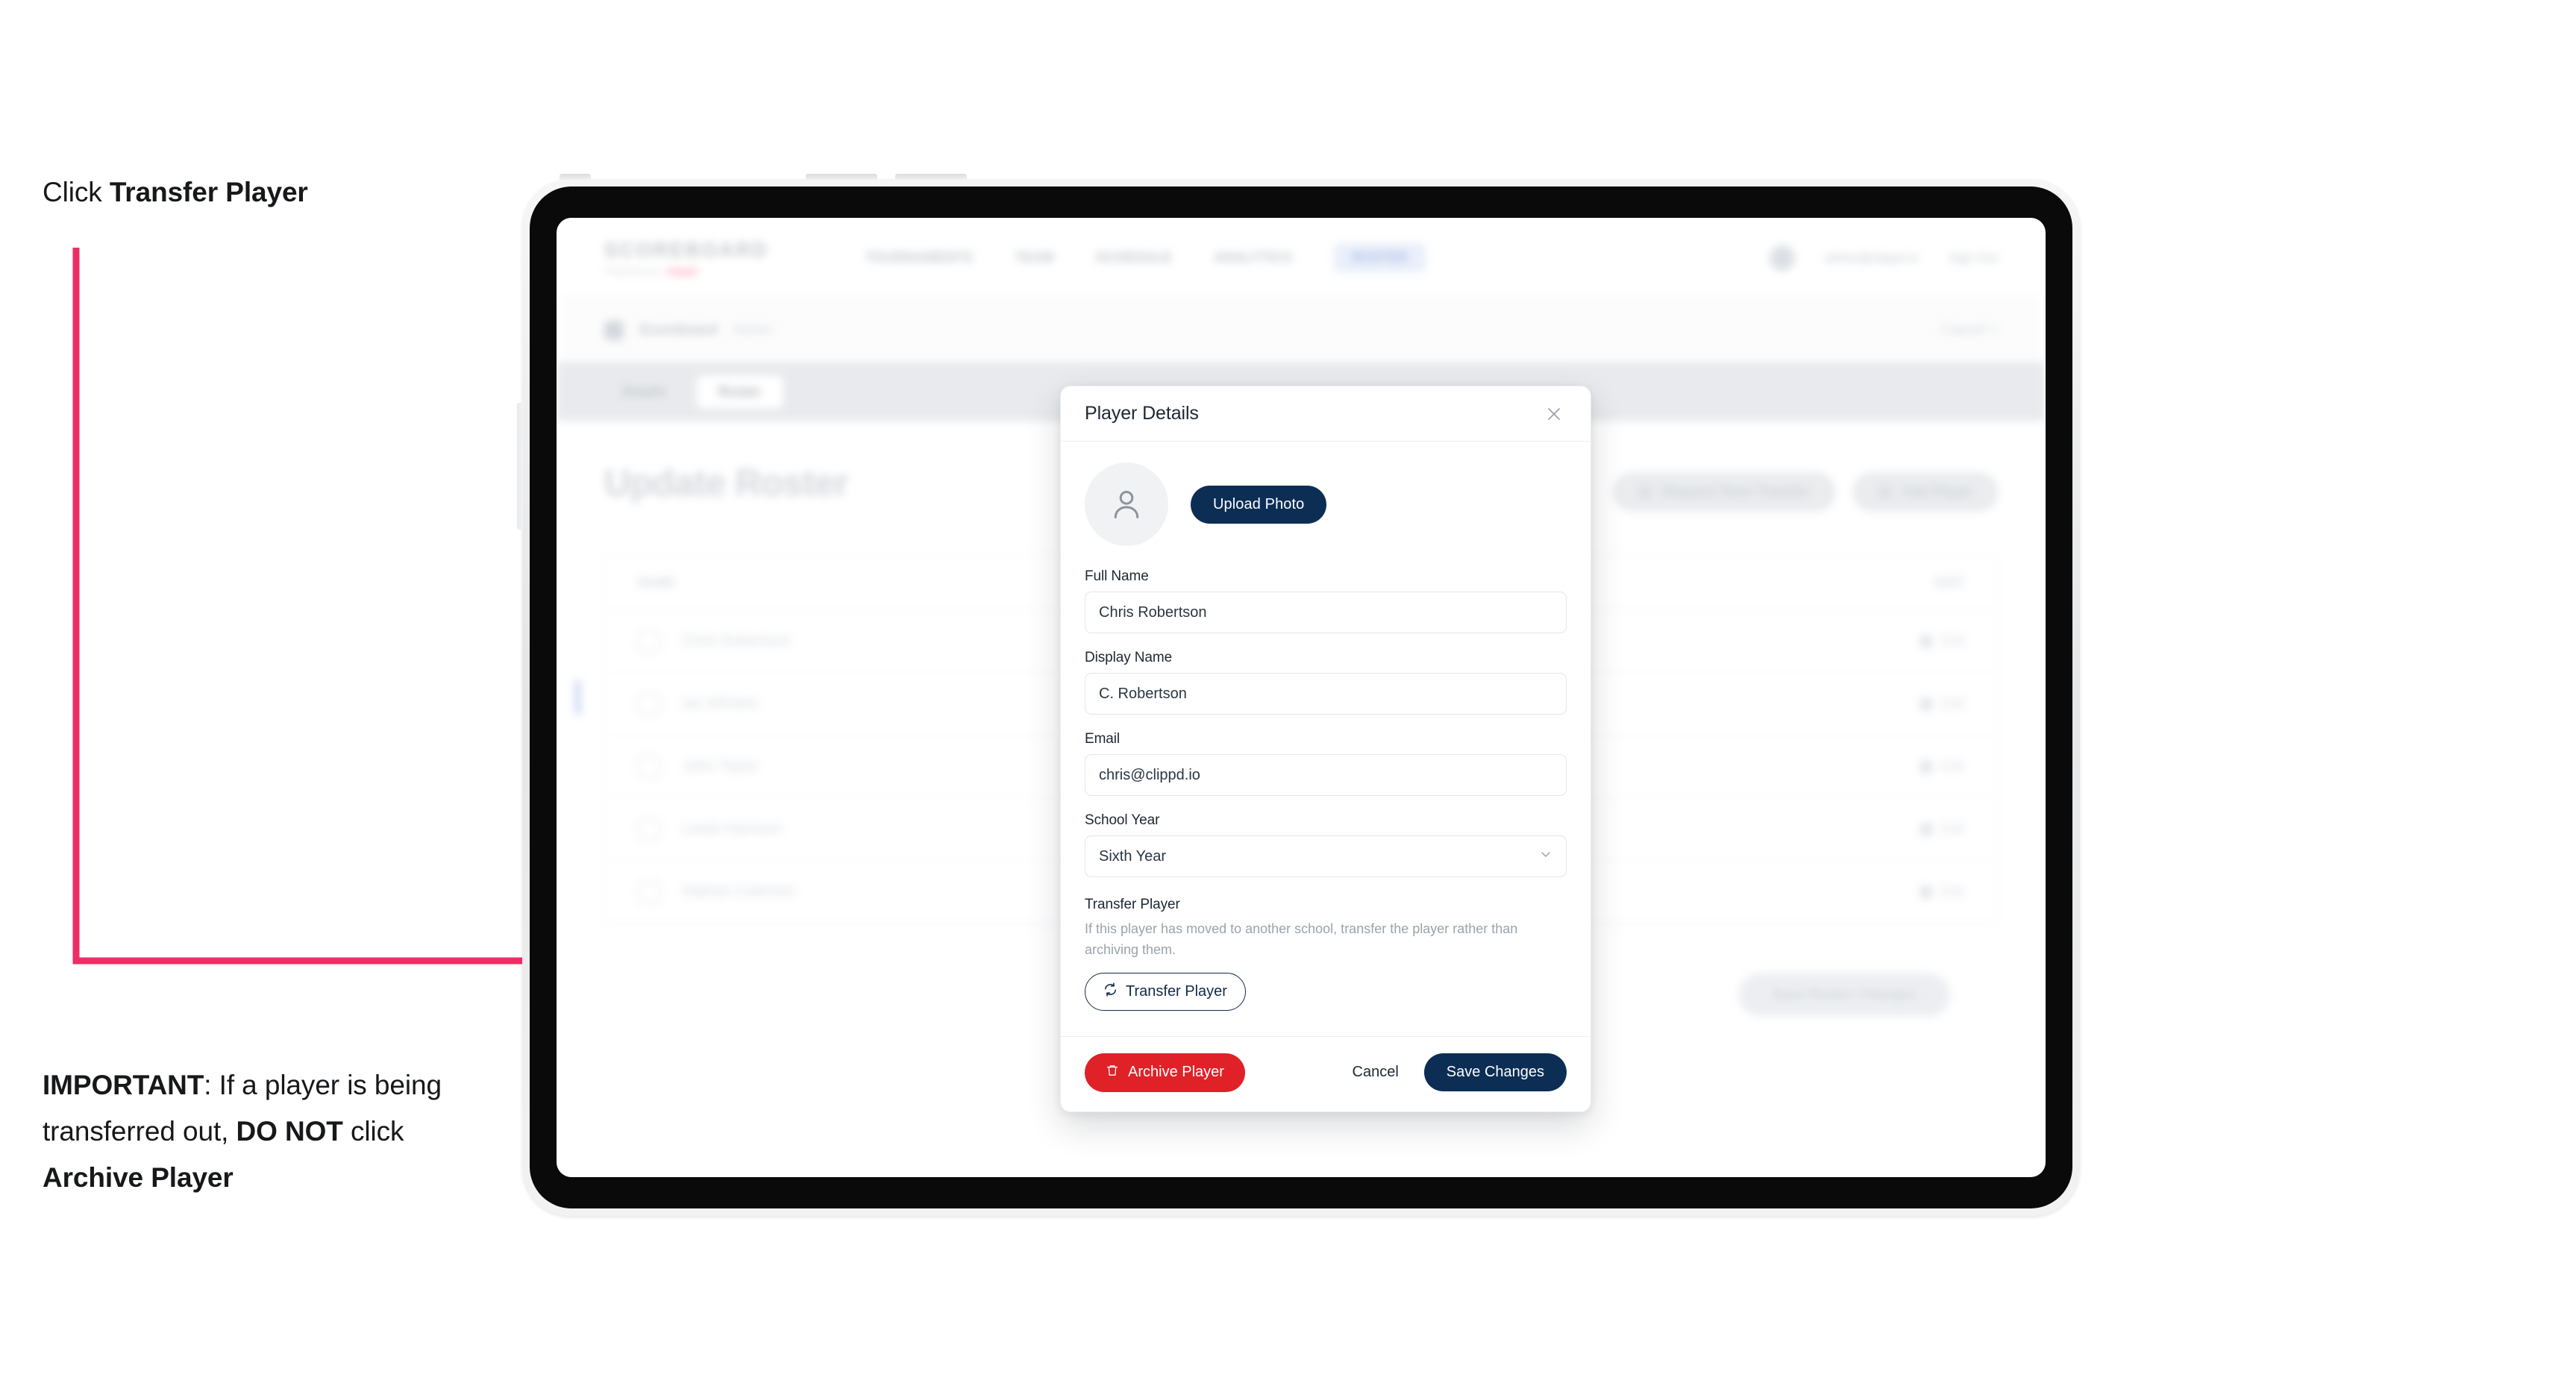  What do you see at coordinates (208, 192) in the screenshot?
I see `annotation-top-bold: Transfer Player` at bounding box center [208, 192].